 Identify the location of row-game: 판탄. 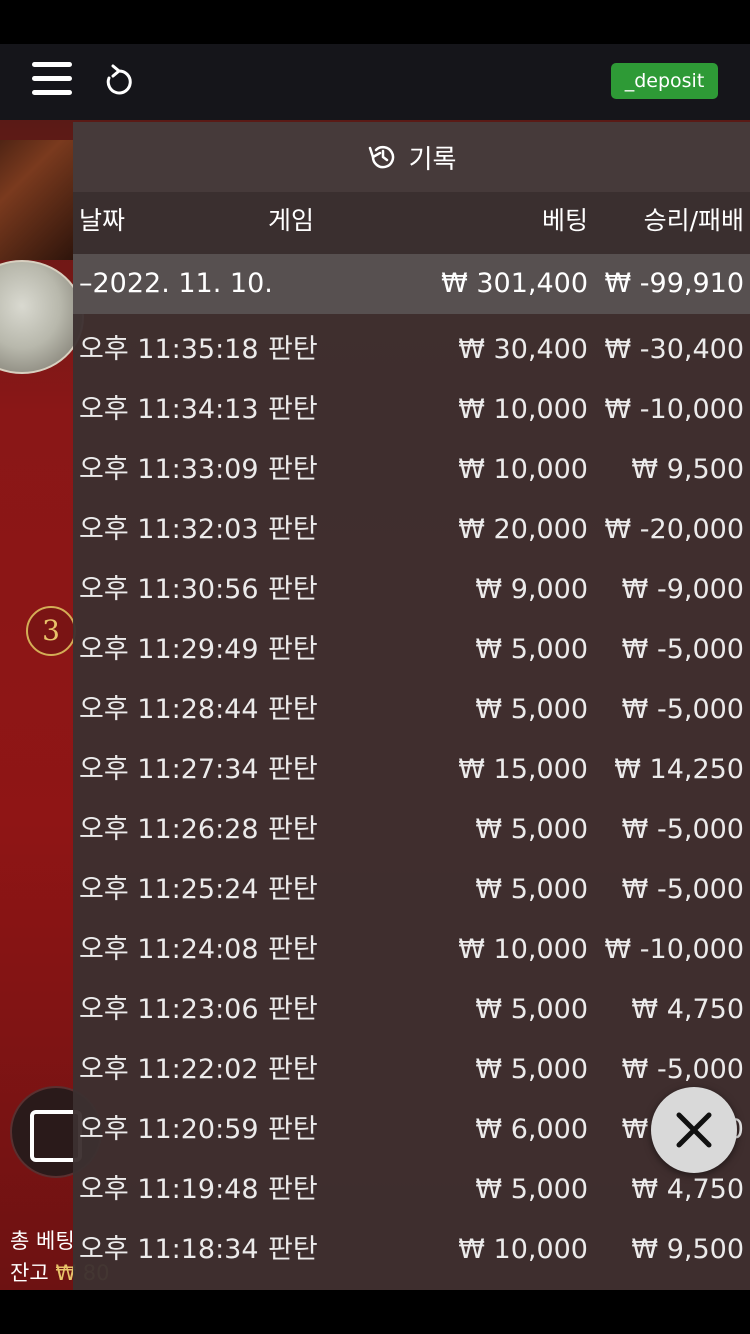
(293, 1249).